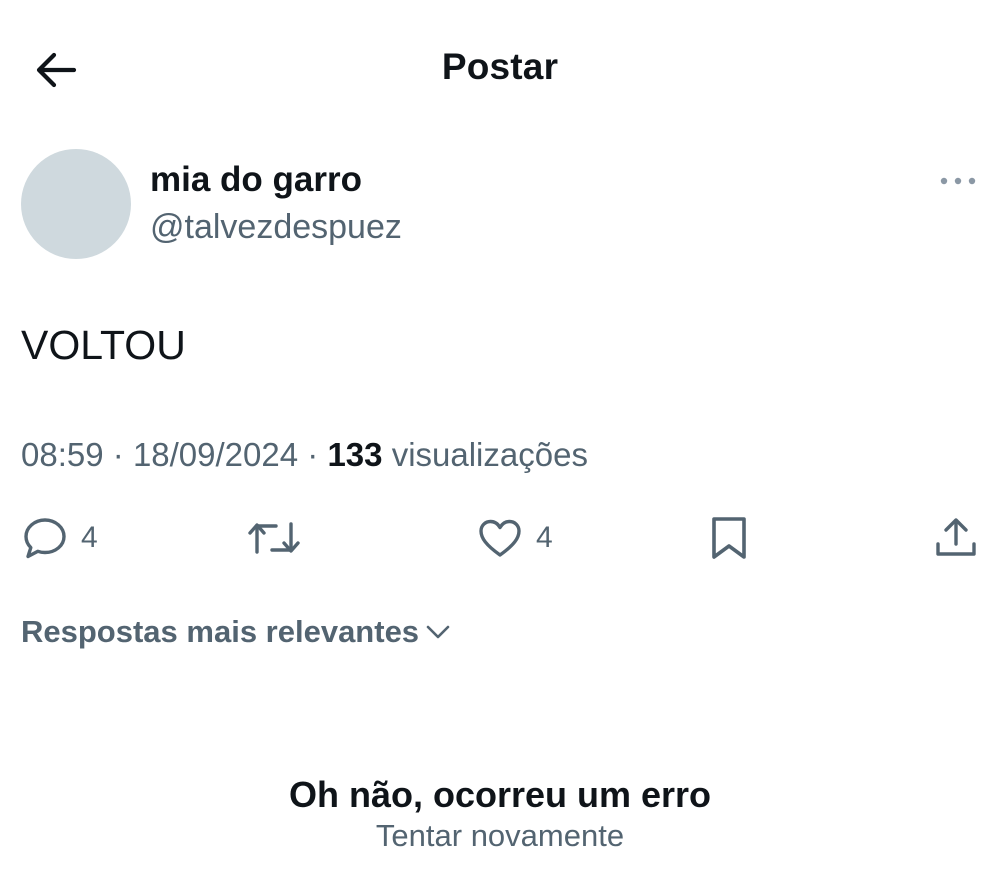  I want to click on avatar, so click(76, 204).